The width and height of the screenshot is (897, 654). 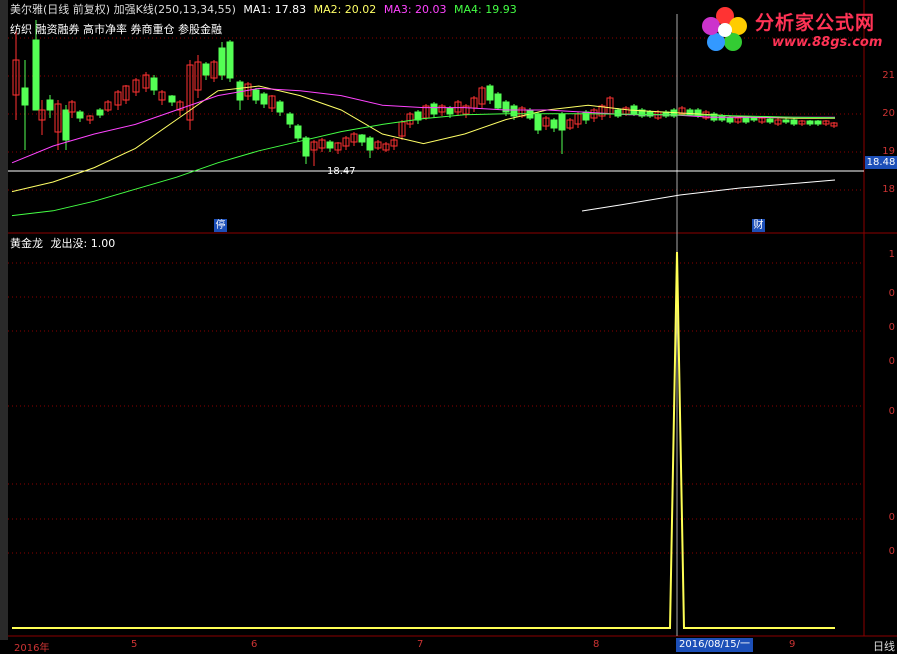 What do you see at coordinates (134, 644) in the screenshot?
I see `month-label: 5` at bounding box center [134, 644].